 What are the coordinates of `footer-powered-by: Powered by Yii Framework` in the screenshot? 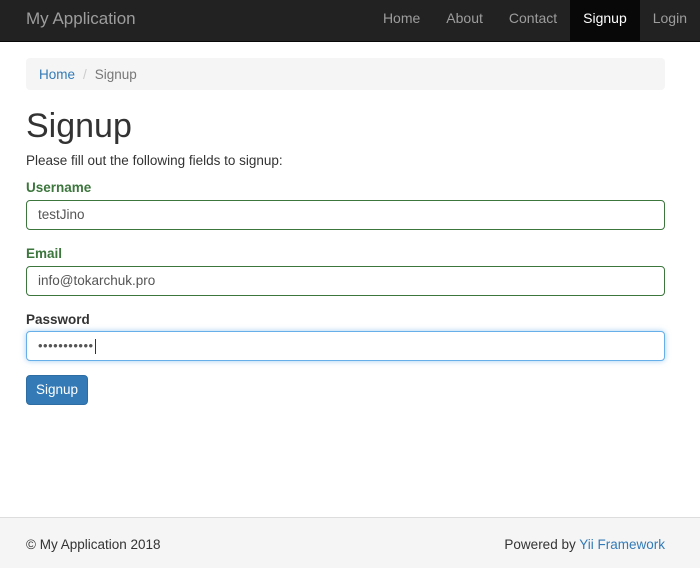 It's located at (584, 544).